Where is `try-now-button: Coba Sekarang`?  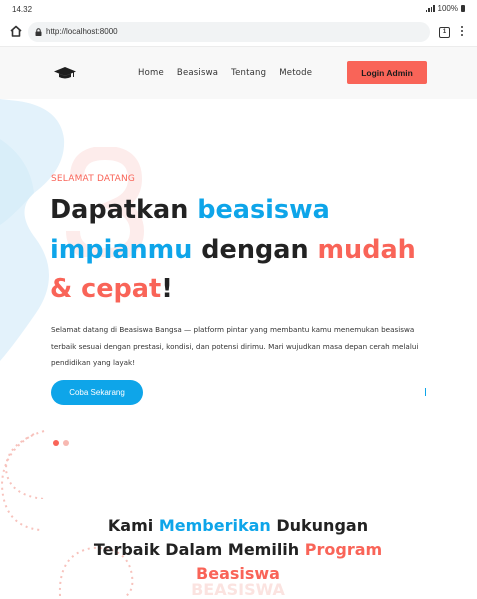
try-now-button: Coba Sekarang is located at coordinates (97, 392).